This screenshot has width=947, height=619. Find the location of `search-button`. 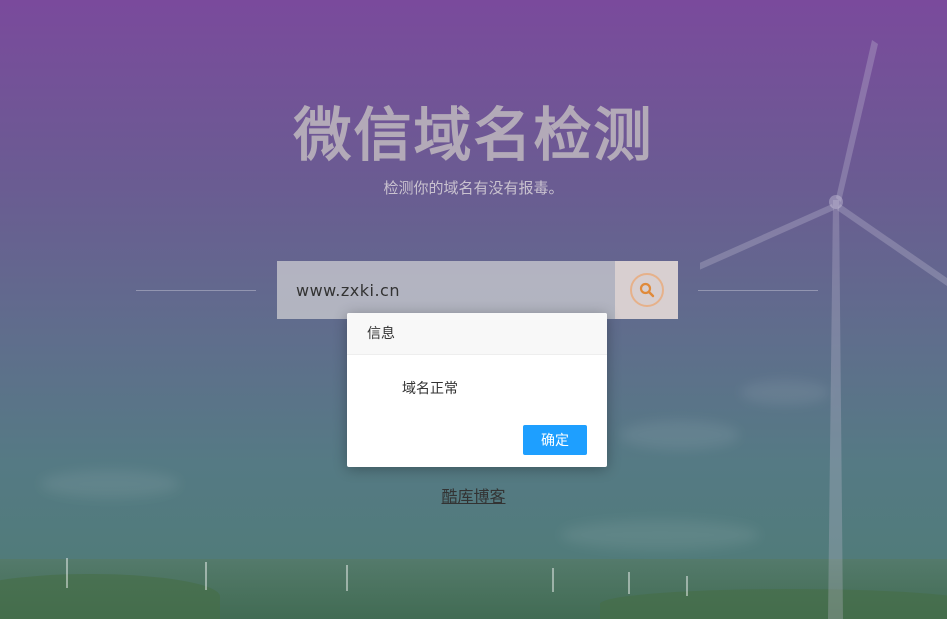

search-button is located at coordinates (646, 290).